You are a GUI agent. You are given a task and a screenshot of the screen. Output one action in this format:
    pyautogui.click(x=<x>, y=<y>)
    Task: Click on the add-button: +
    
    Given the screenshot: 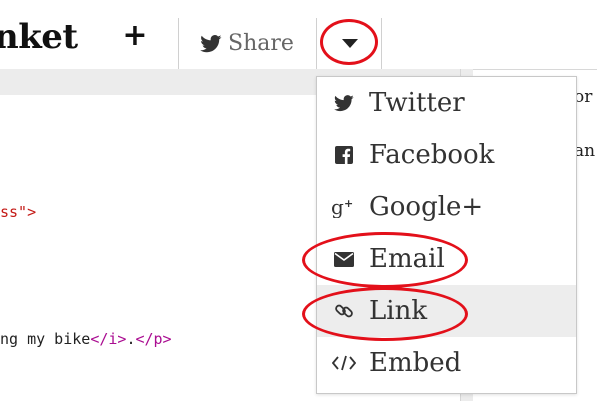 What is the action you would take?
    pyautogui.click(x=135, y=37)
    